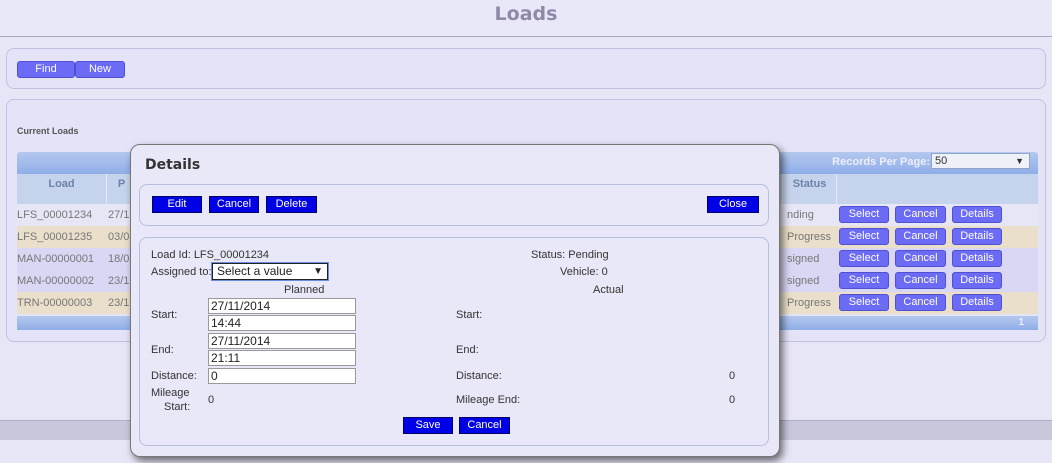  I want to click on end-label: End:, so click(162, 350).